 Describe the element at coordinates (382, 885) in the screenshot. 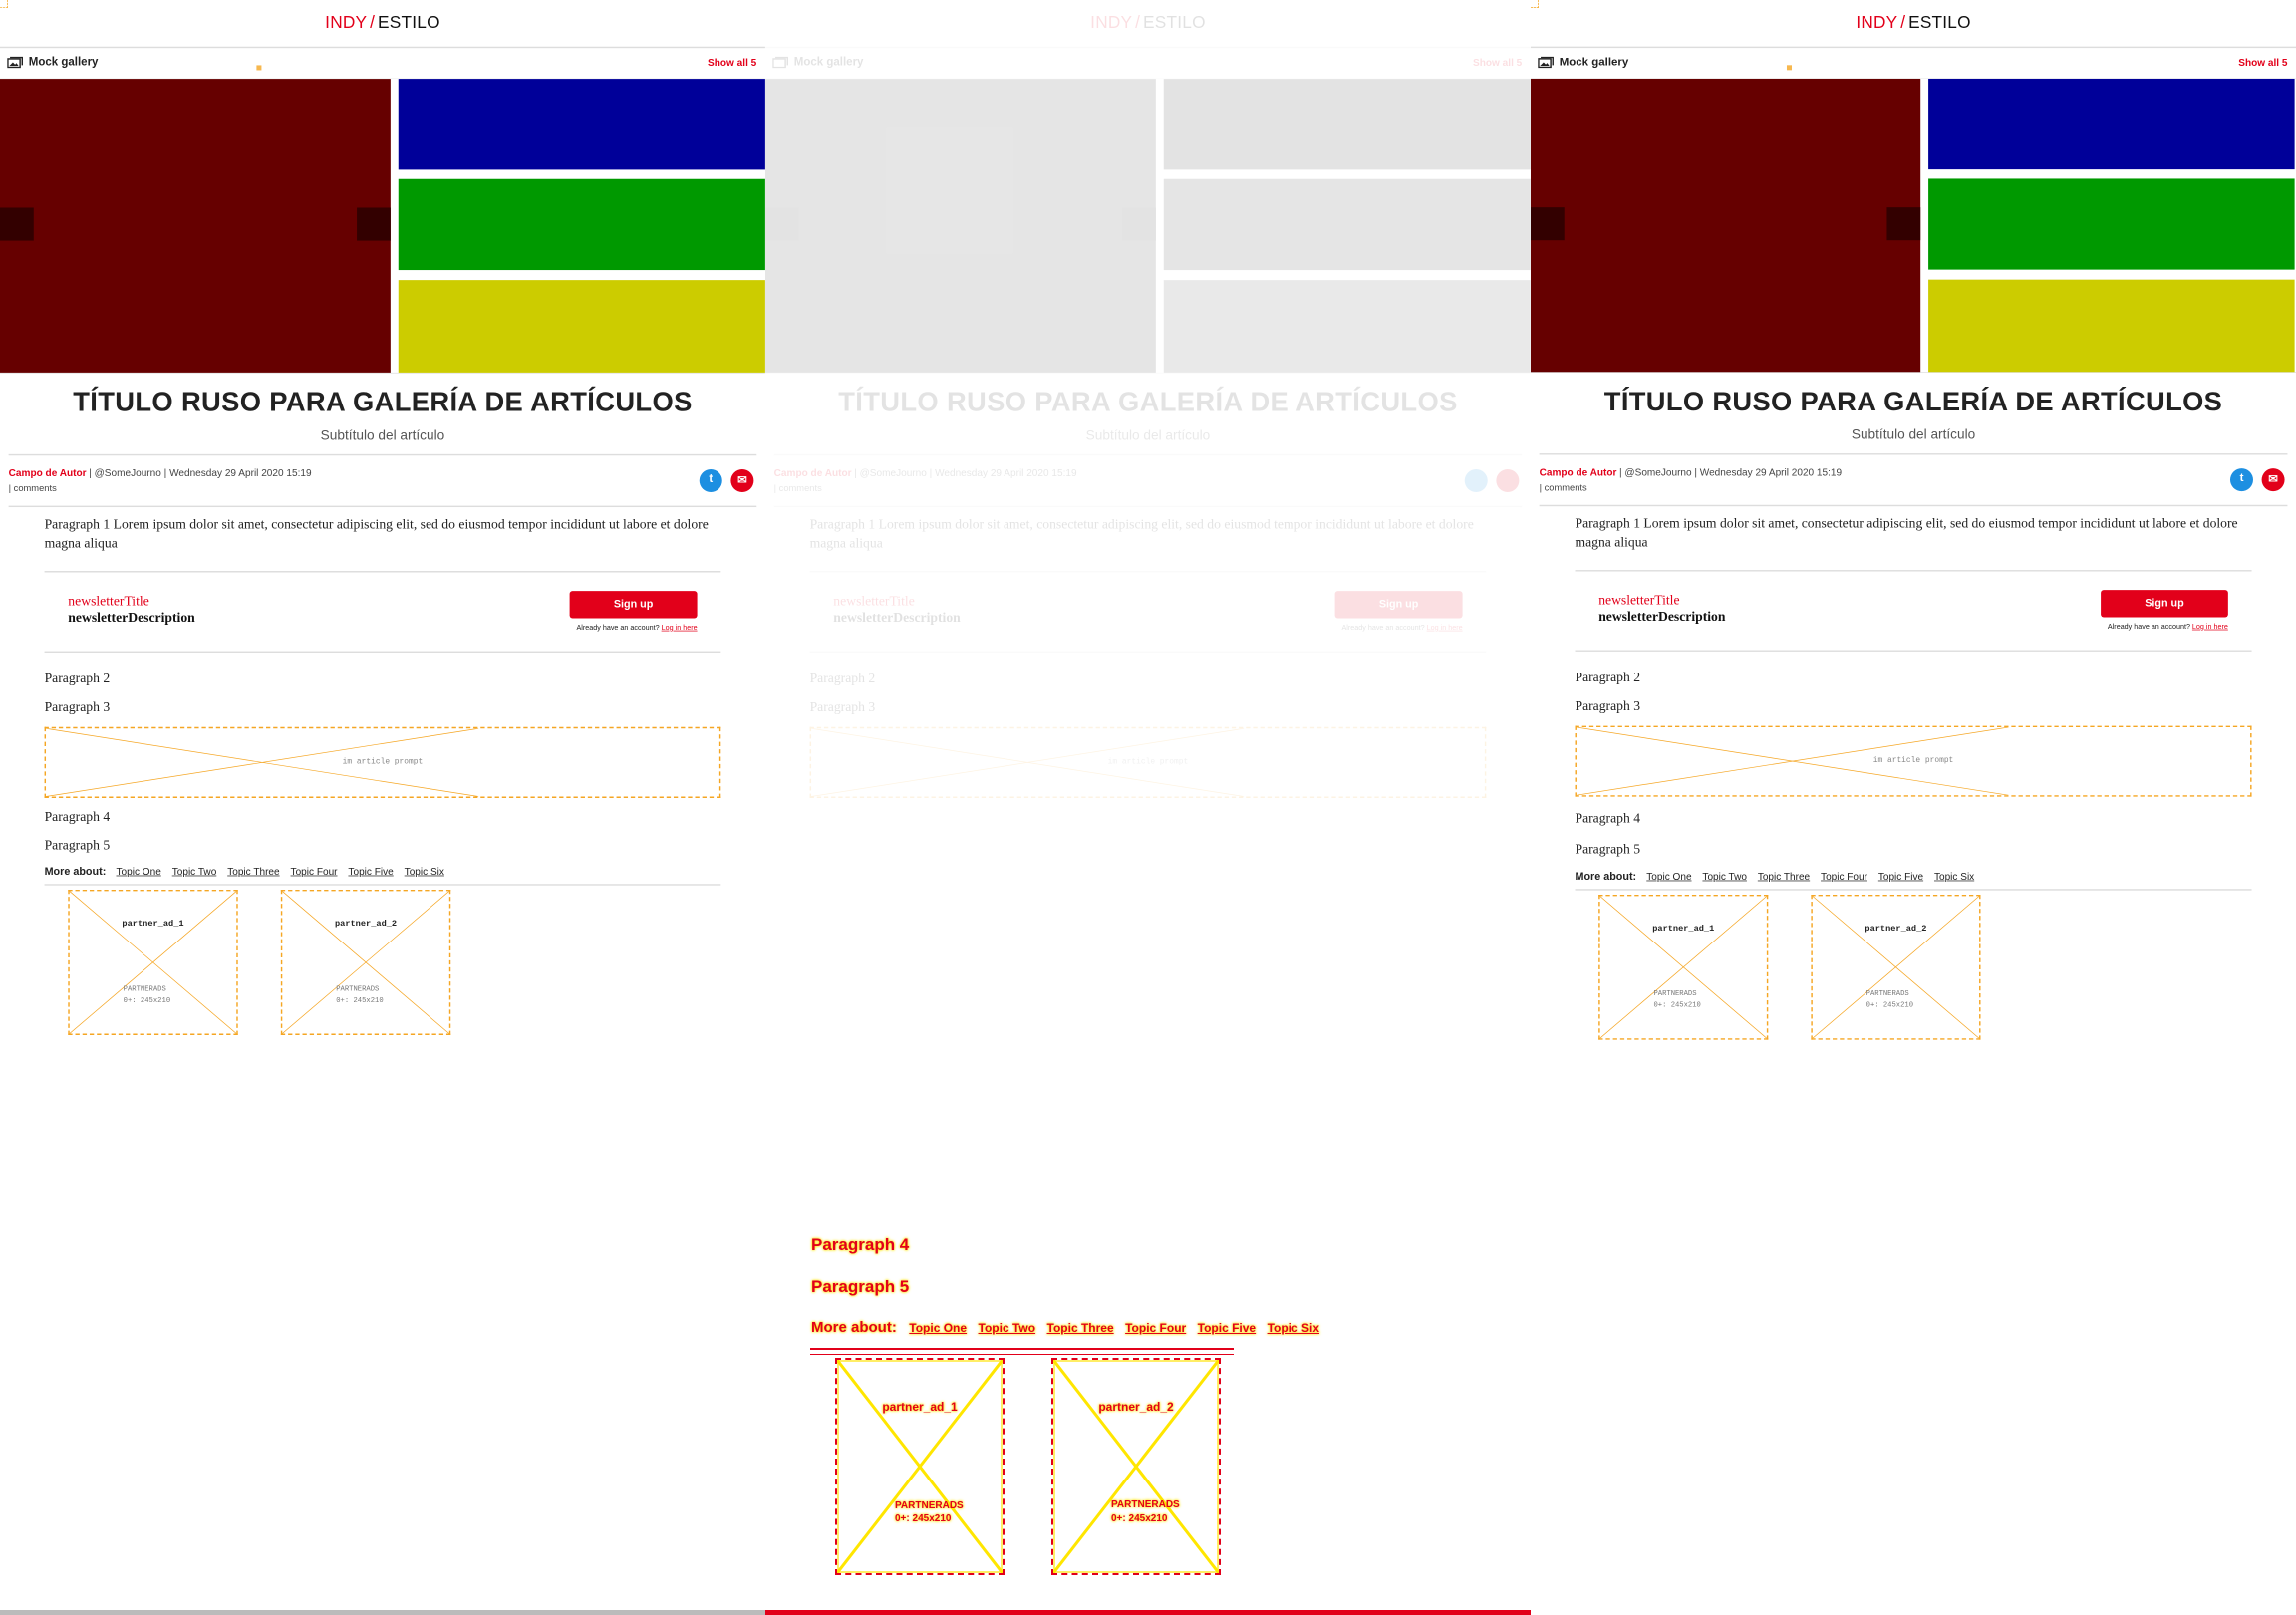

I see `divider` at that location.